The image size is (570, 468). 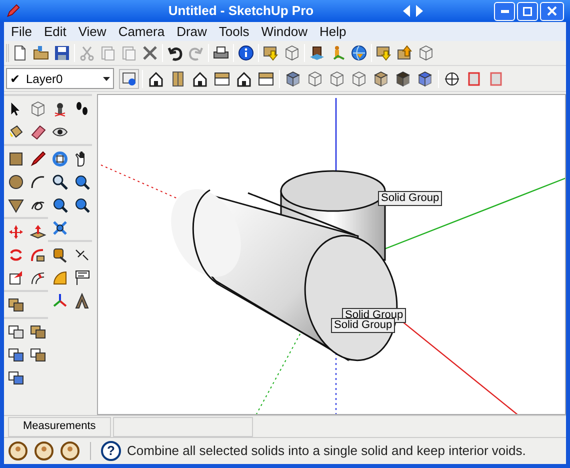 I want to click on layer-manager-icon, so click(x=129, y=78).